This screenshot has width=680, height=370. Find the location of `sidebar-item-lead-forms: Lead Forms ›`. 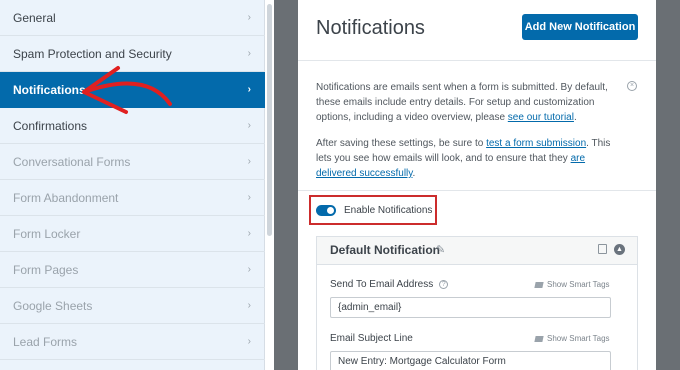

sidebar-item-lead-forms: Lead Forms › is located at coordinates (132, 342).